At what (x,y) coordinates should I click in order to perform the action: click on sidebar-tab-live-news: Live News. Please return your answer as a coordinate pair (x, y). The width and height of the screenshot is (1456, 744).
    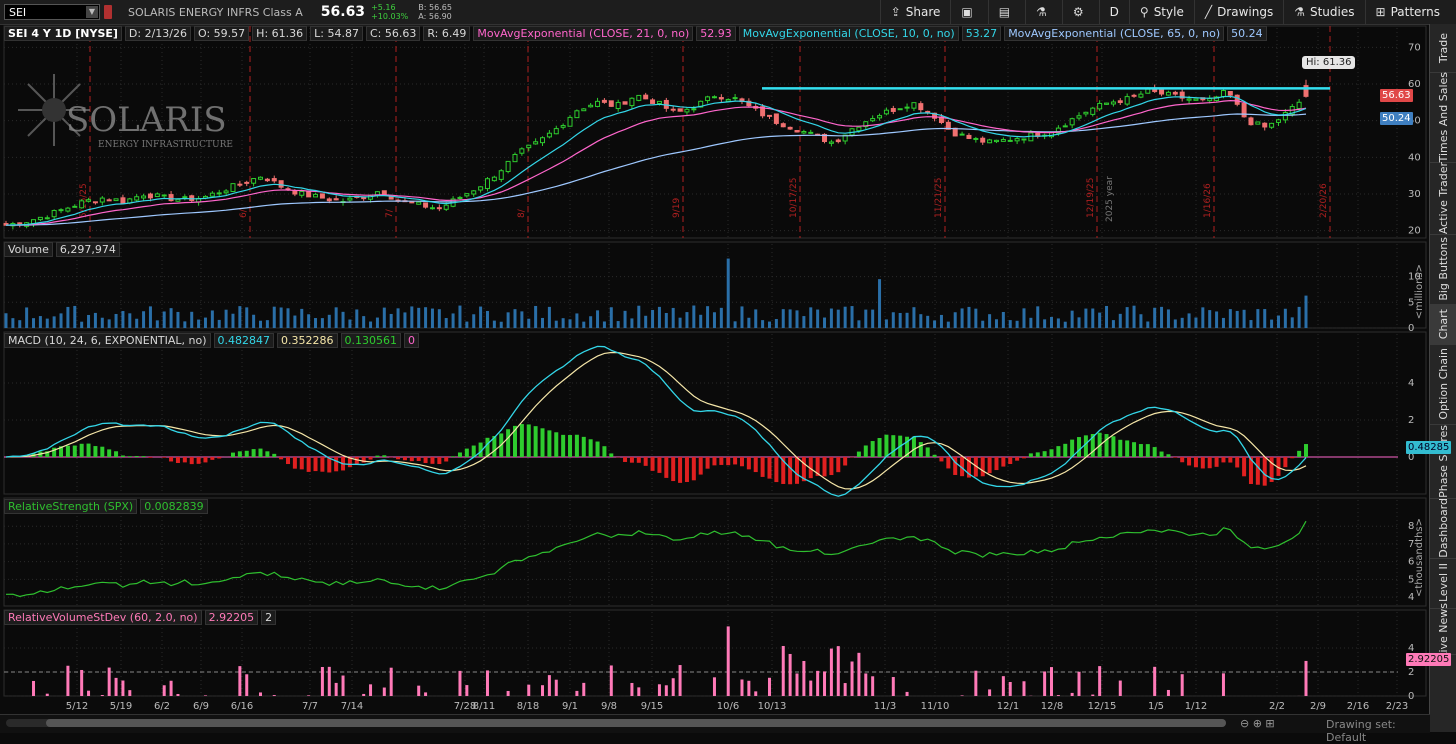
    Looking at the image, I should click on (1443, 631).